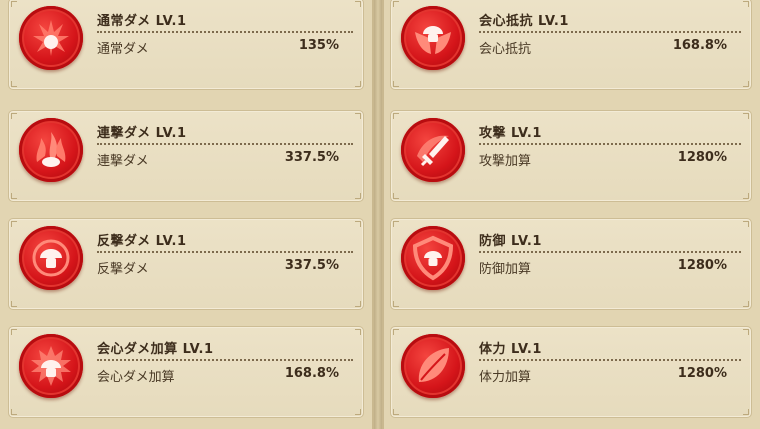 Image resolution: width=760 pixels, height=429 pixels. What do you see at coordinates (505, 49) in the screenshot?
I see `stat-label: 会心抵抗` at bounding box center [505, 49].